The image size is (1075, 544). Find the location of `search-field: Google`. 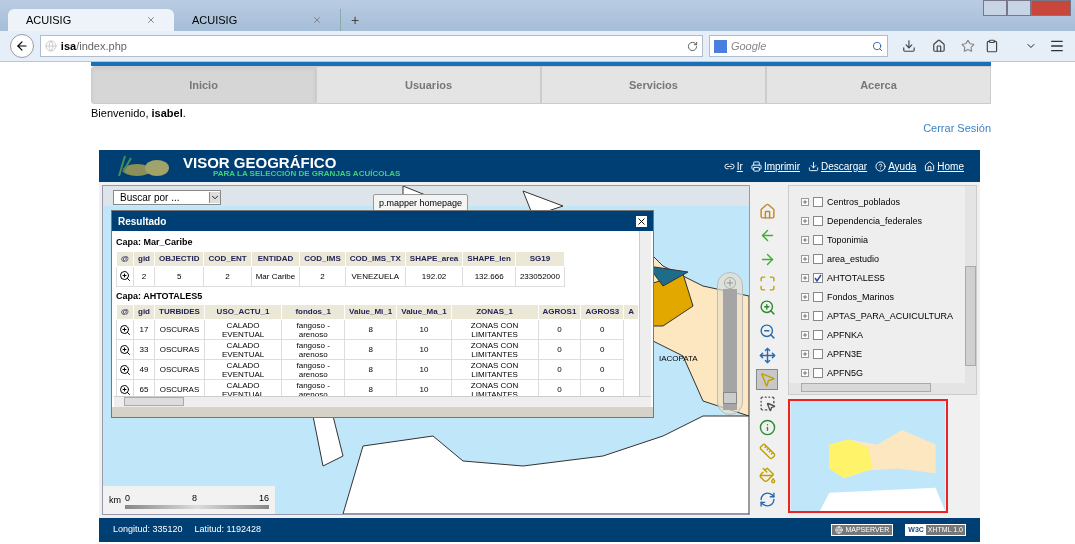

search-field: Google is located at coordinates (798, 46).